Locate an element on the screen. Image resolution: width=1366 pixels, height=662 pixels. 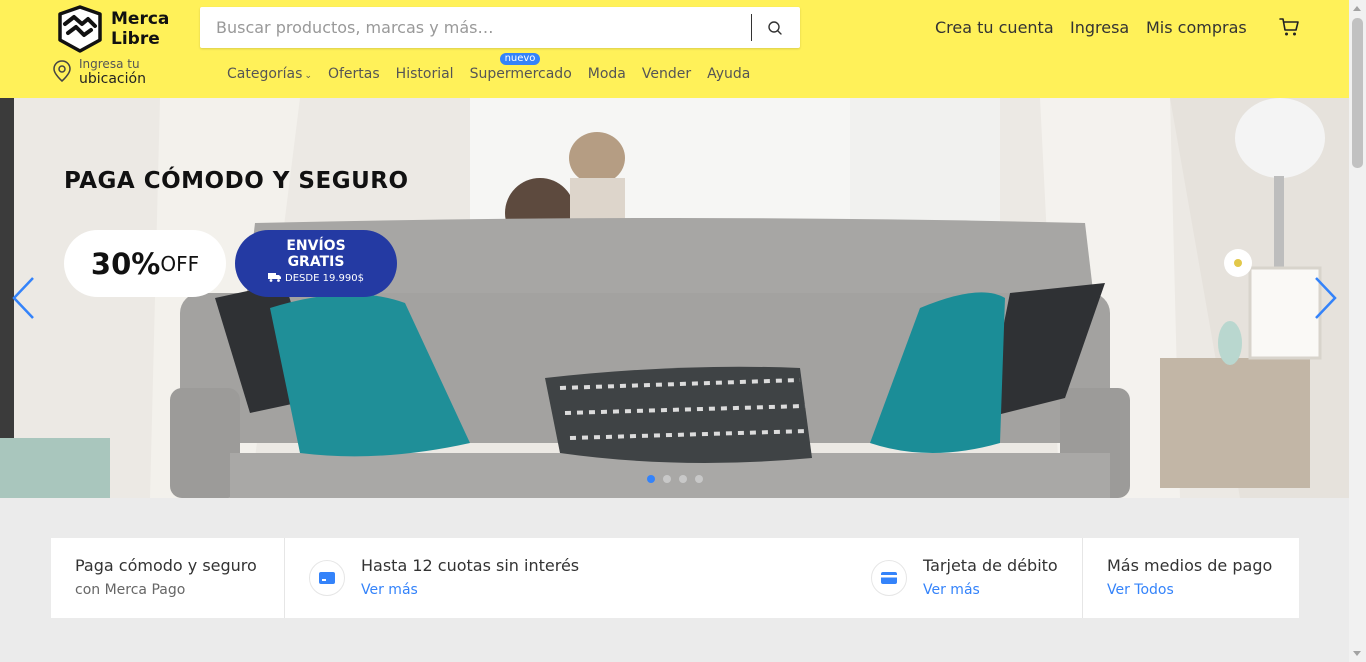
credit-card-icon-wrap is located at coordinates (327, 578).